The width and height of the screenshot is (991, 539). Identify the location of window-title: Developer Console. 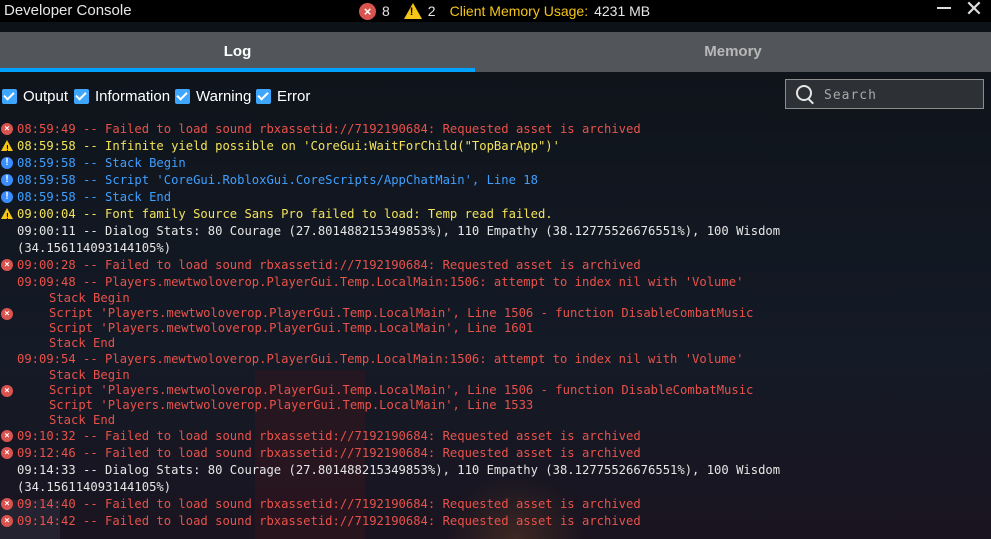
(68, 10).